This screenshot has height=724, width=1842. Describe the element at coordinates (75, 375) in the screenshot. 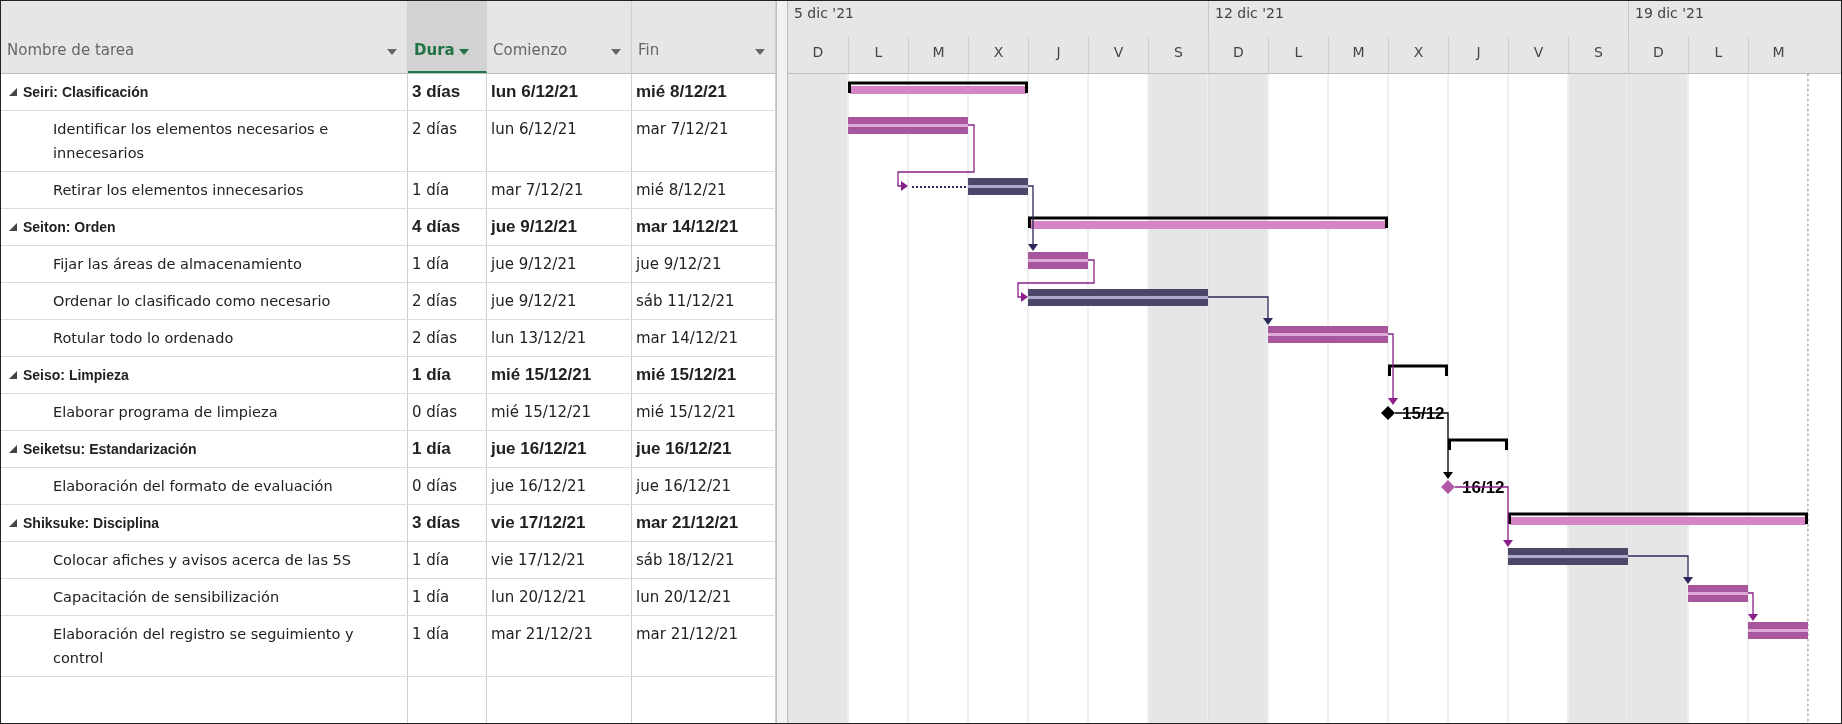

I see `task-name: Seiso: Limpieza` at that location.